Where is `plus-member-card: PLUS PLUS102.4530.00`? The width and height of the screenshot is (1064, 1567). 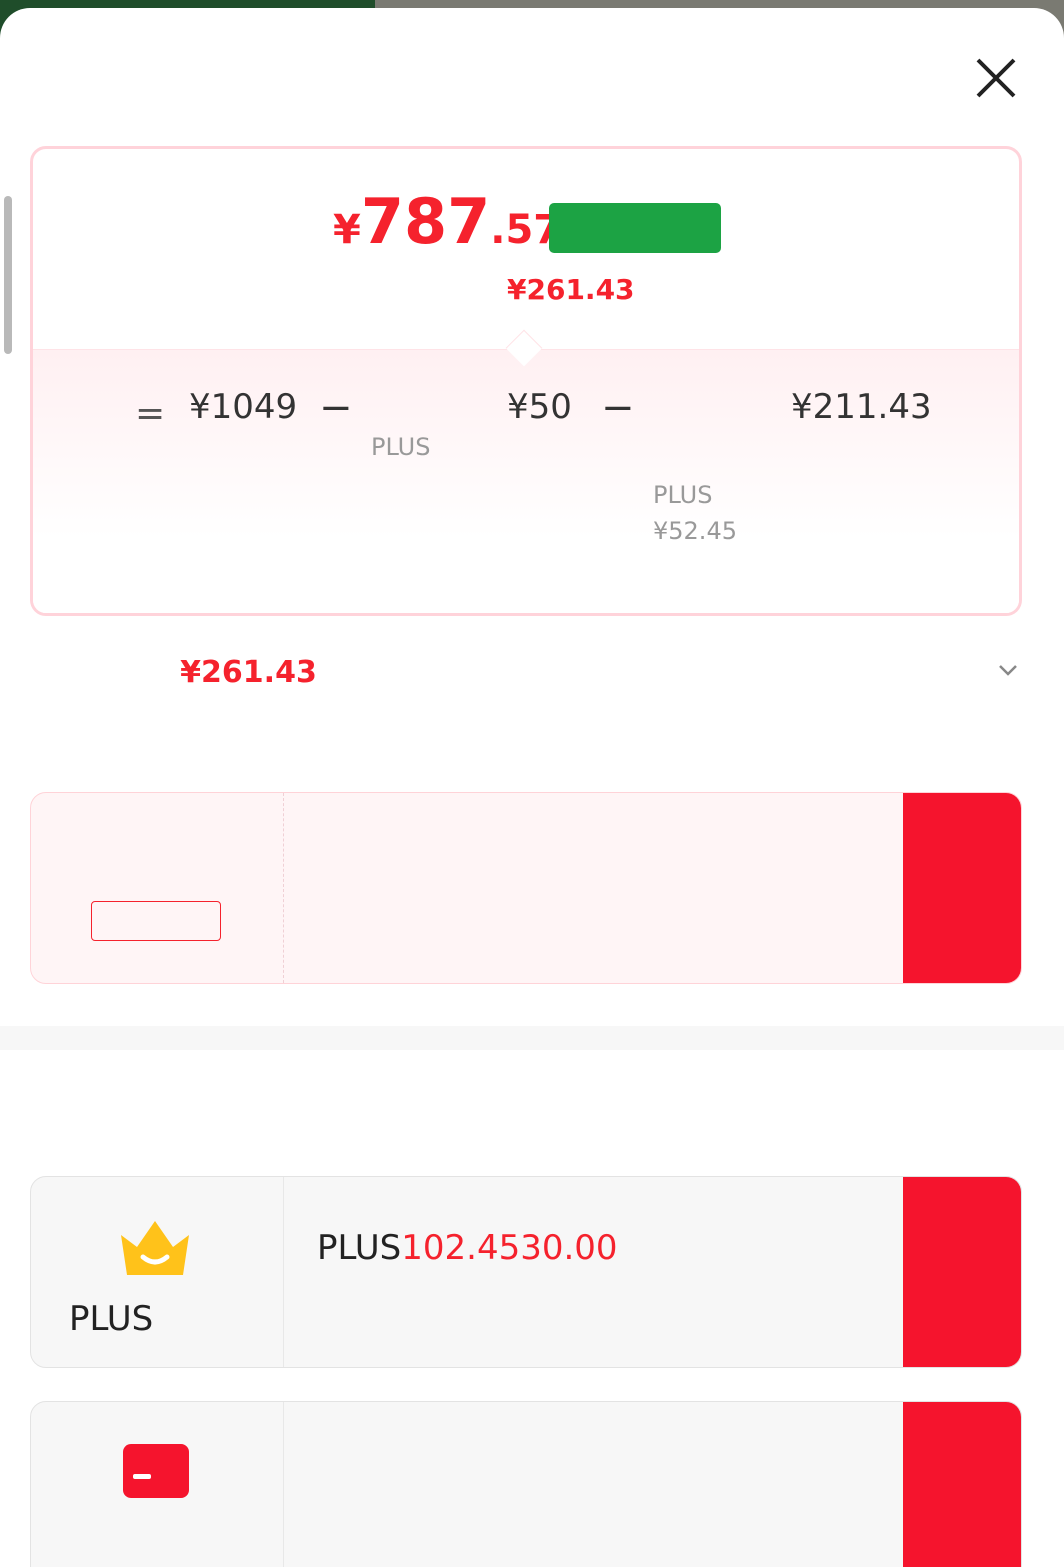 plus-member-card: PLUS PLUS102.4530.00 is located at coordinates (526, 1272).